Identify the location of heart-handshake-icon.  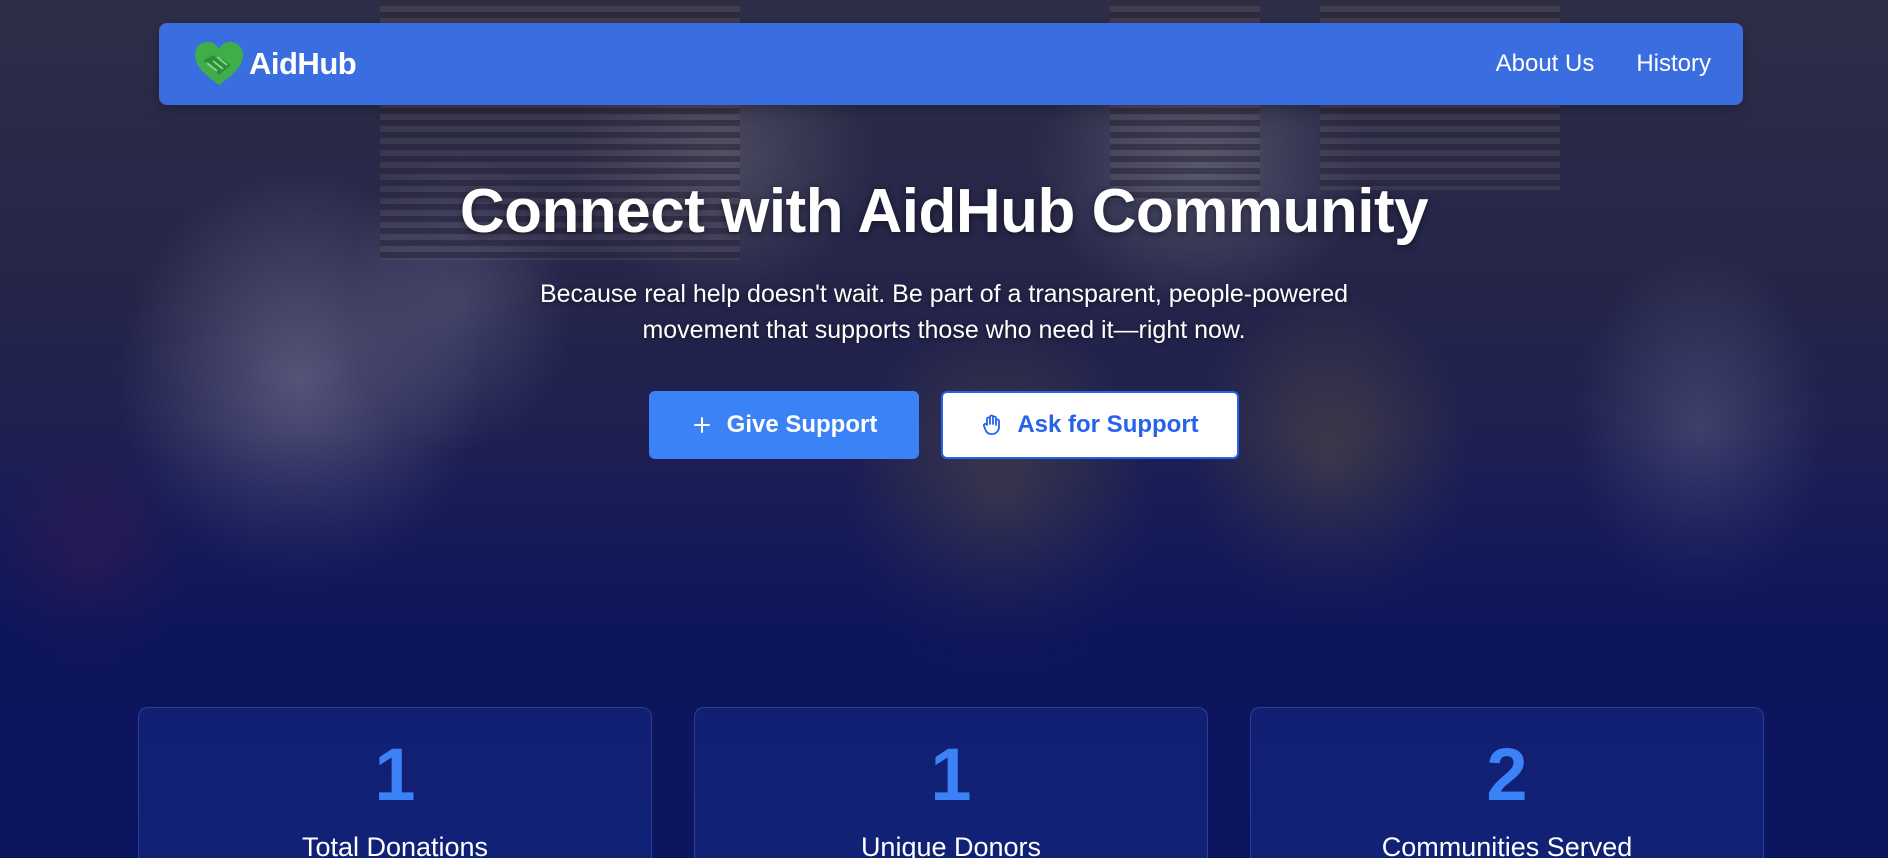
(219, 64).